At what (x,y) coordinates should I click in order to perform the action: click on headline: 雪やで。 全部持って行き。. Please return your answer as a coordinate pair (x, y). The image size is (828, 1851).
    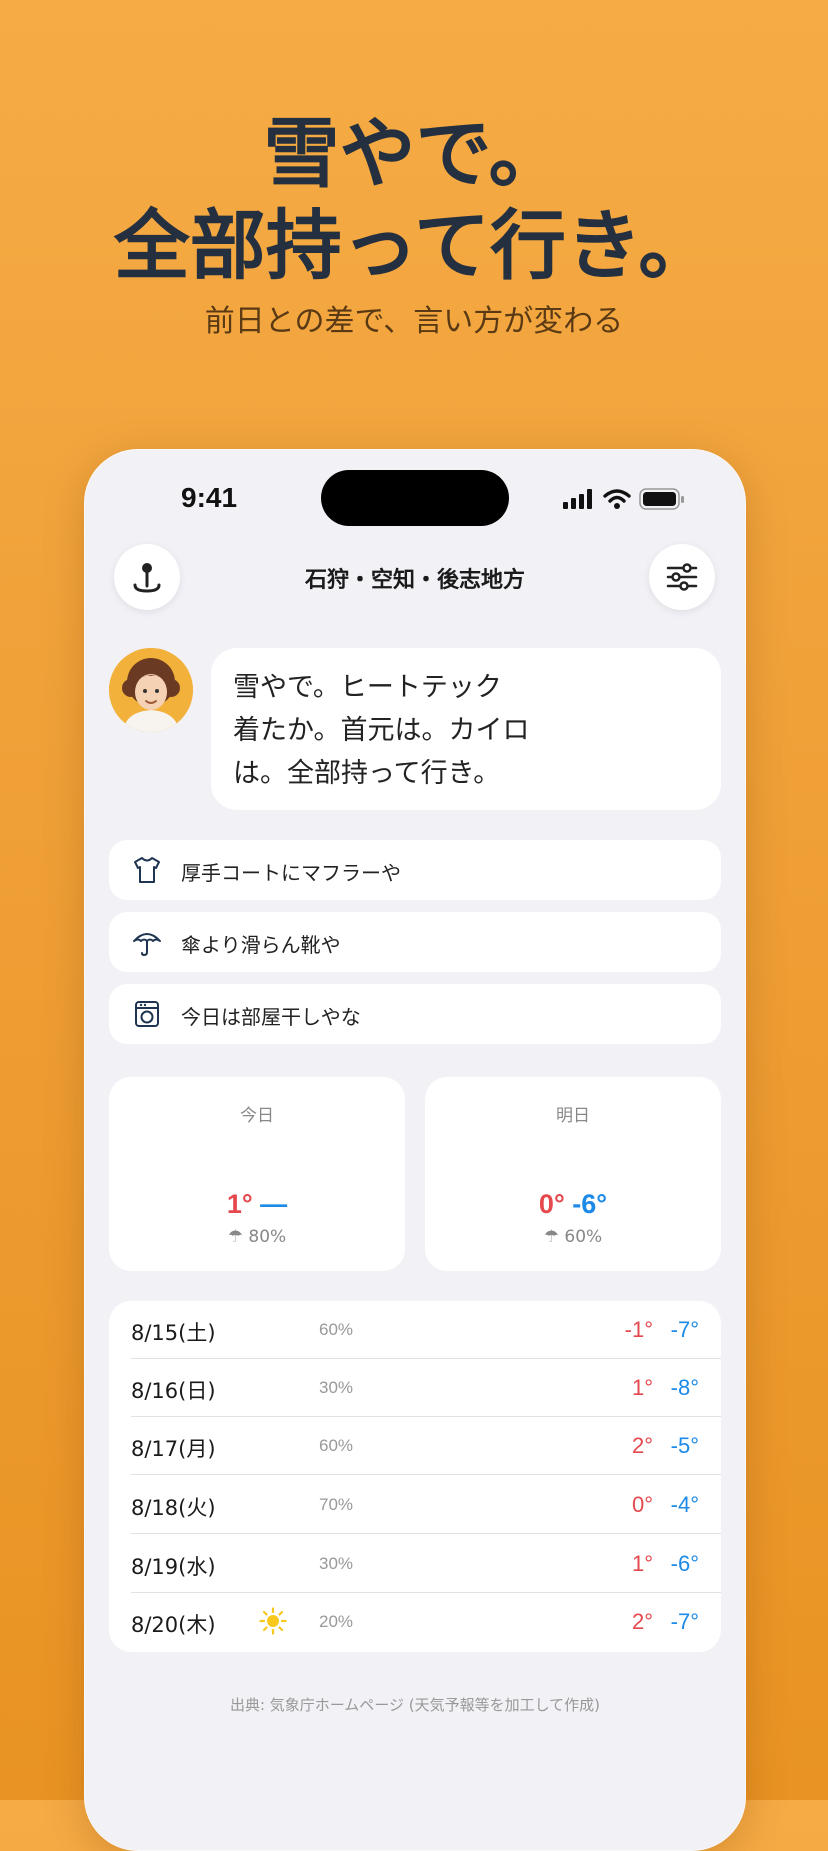
    Looking at the image, I should click on (414, 200).